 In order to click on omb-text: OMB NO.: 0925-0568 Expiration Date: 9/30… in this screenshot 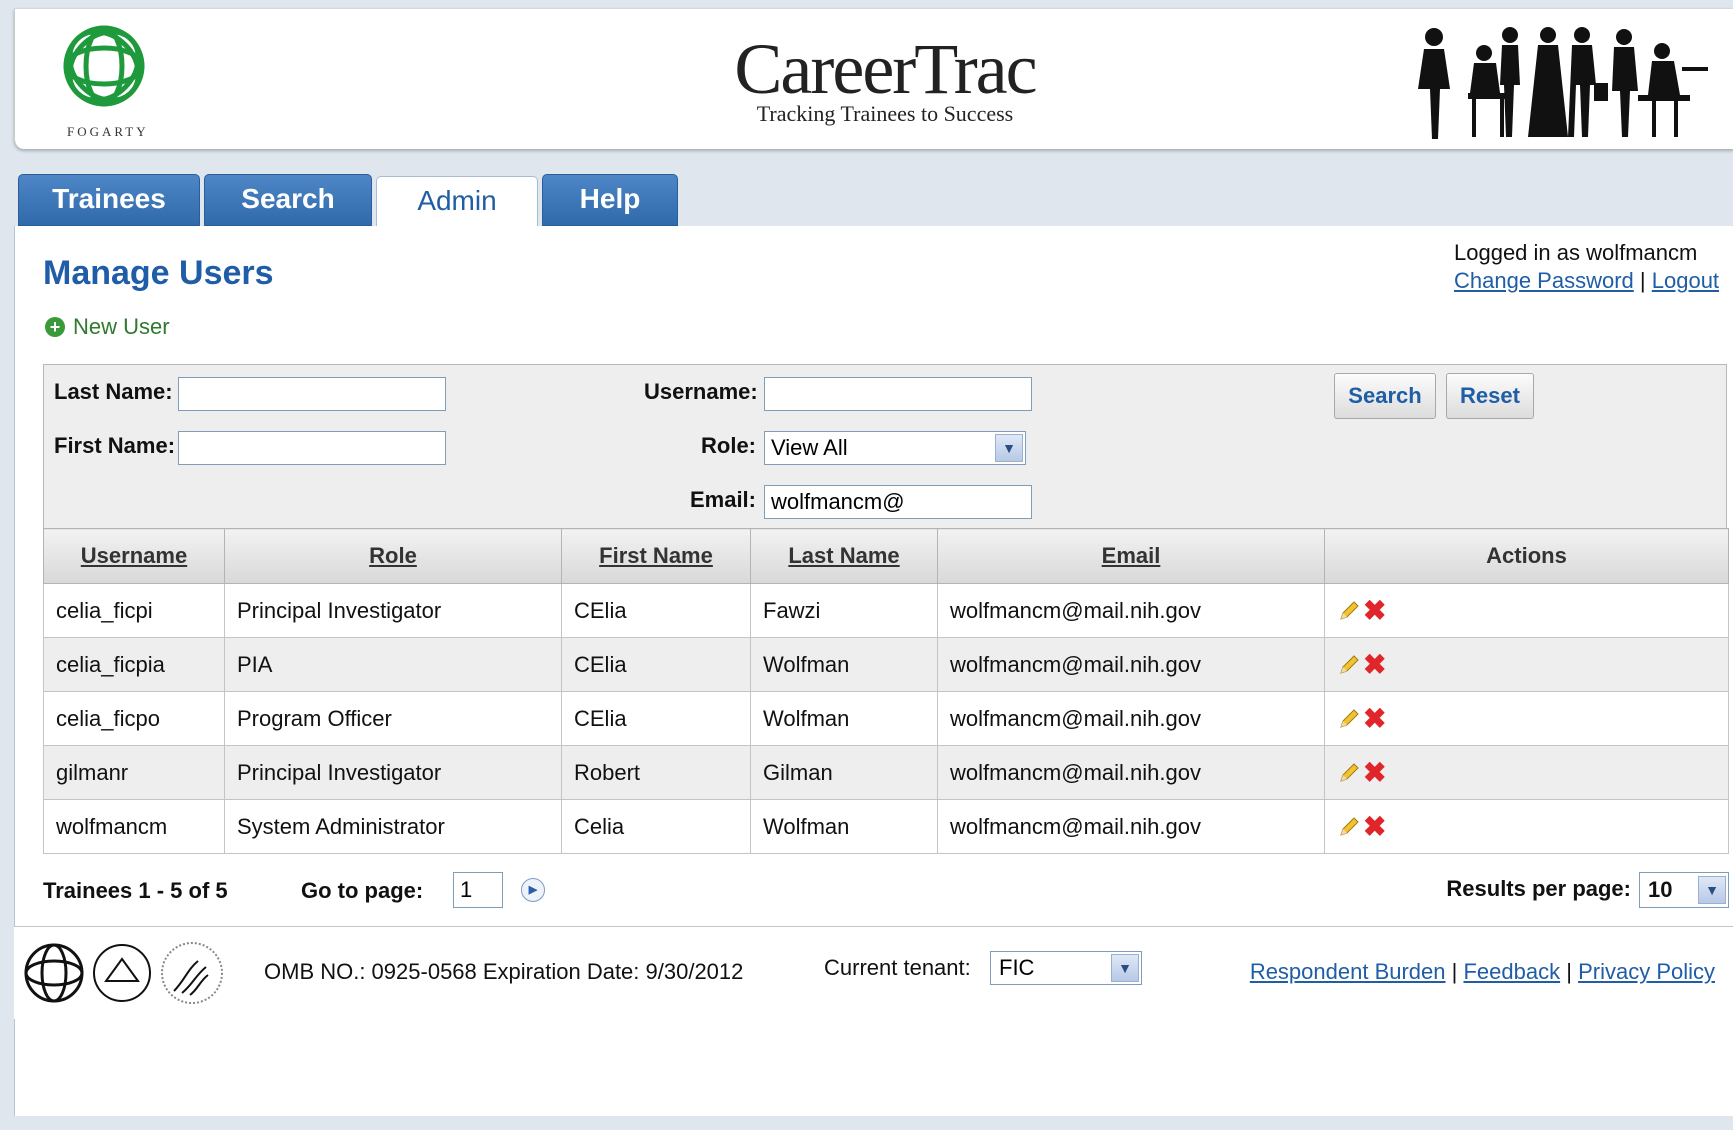, I will do `click(504, 971)`.